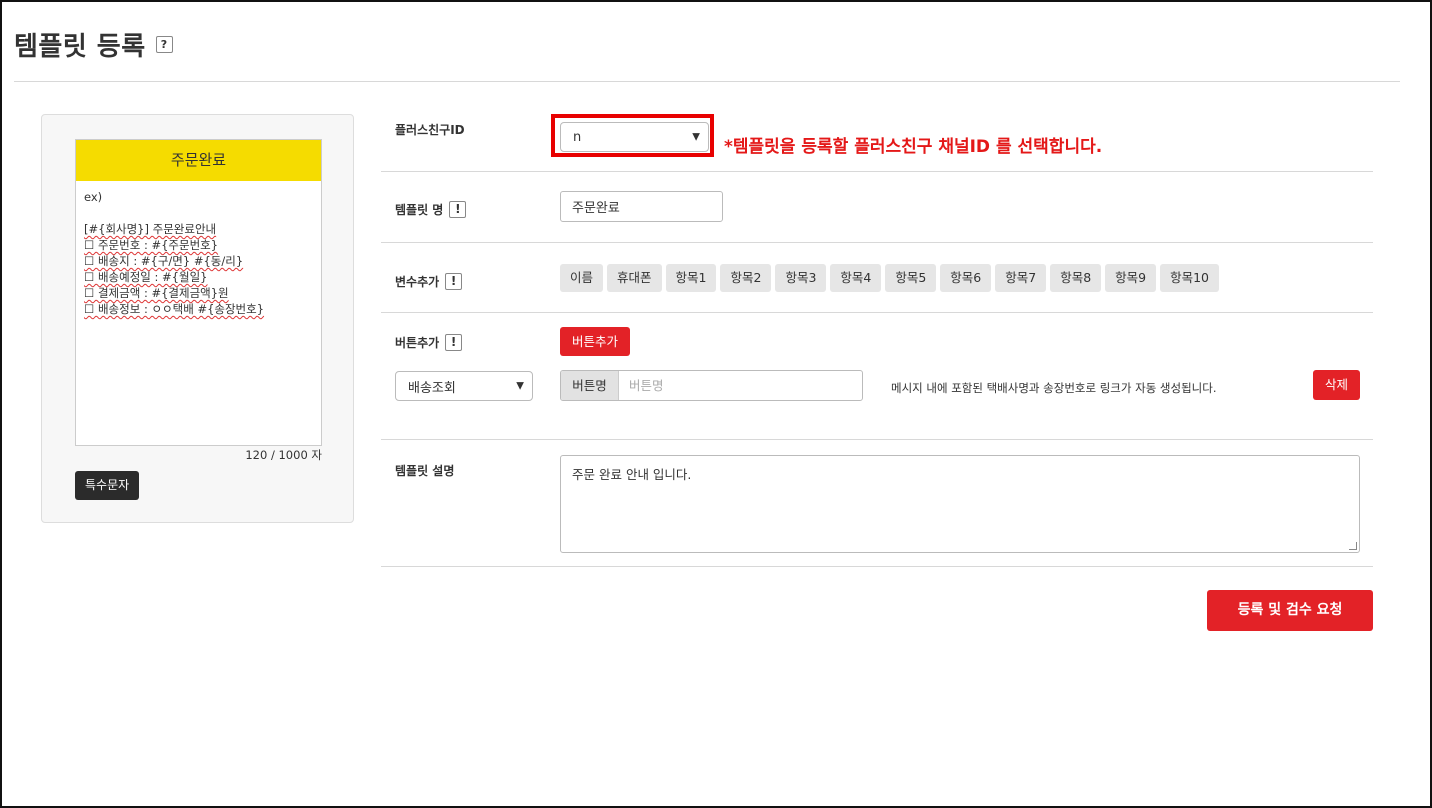  What do you see at coordinates (164, 261) in the screenshot?
I see `preview-line: ☐ 배송지 : #{구/면} #{동/리}` at bounding box center [164, 261].